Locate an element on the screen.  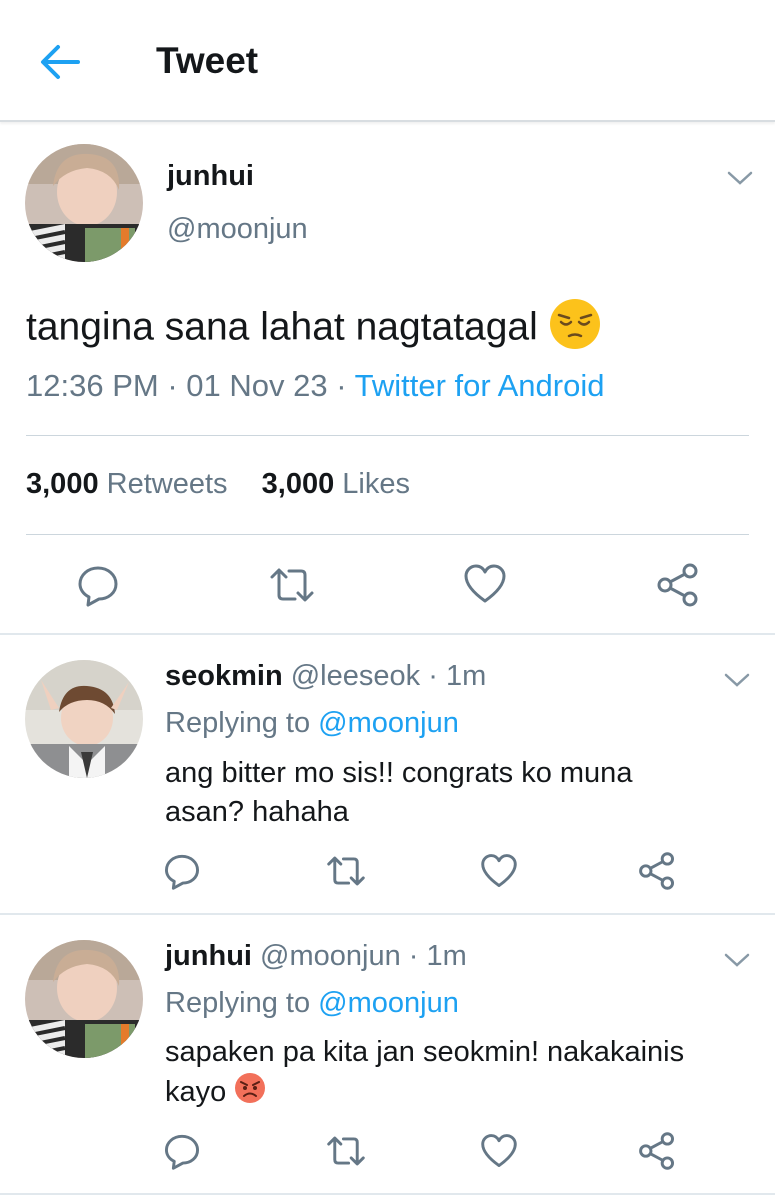
author-handle: @moonjun is located at coordinates (237, 229).